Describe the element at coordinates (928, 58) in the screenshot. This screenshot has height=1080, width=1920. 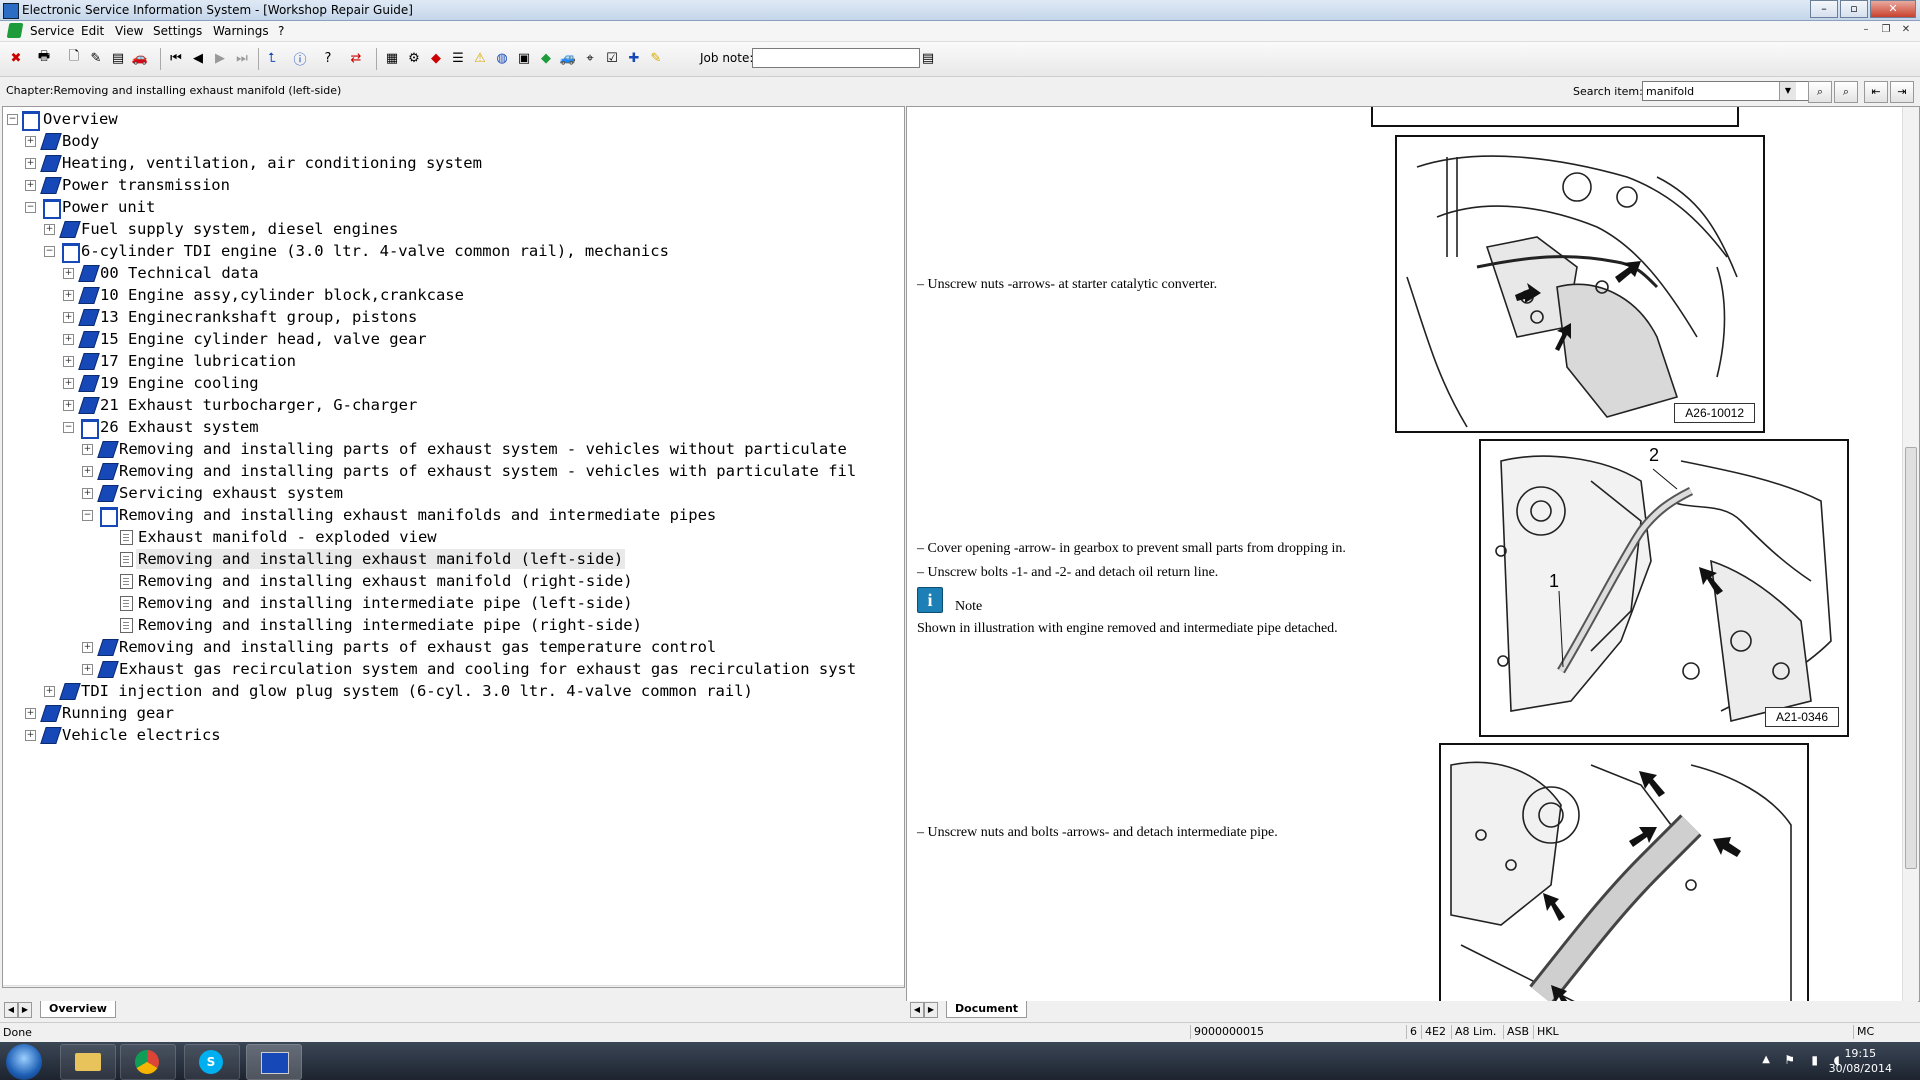
I see `job-note-button-icon: ▤` at that location.